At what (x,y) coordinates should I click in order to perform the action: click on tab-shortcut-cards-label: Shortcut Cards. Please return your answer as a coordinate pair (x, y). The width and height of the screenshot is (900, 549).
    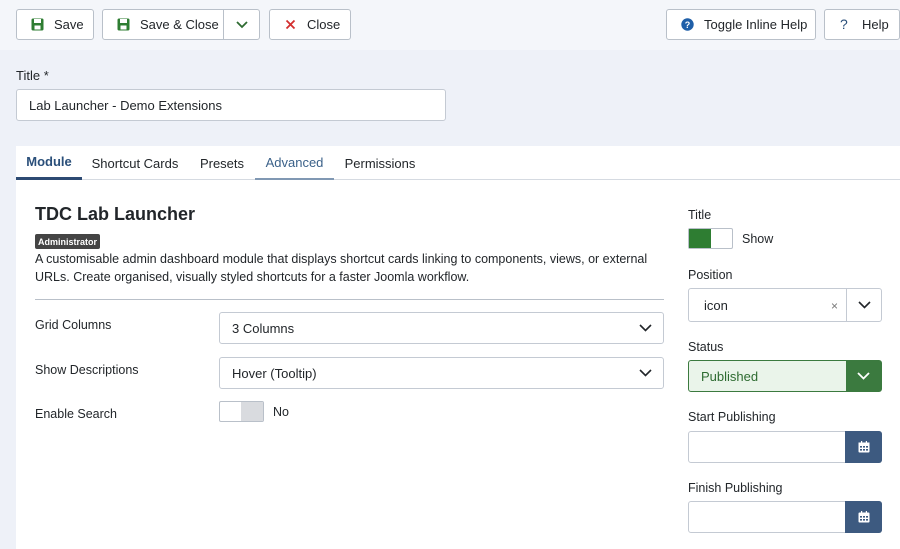
    Looking at the image, I should click on (135, 163).